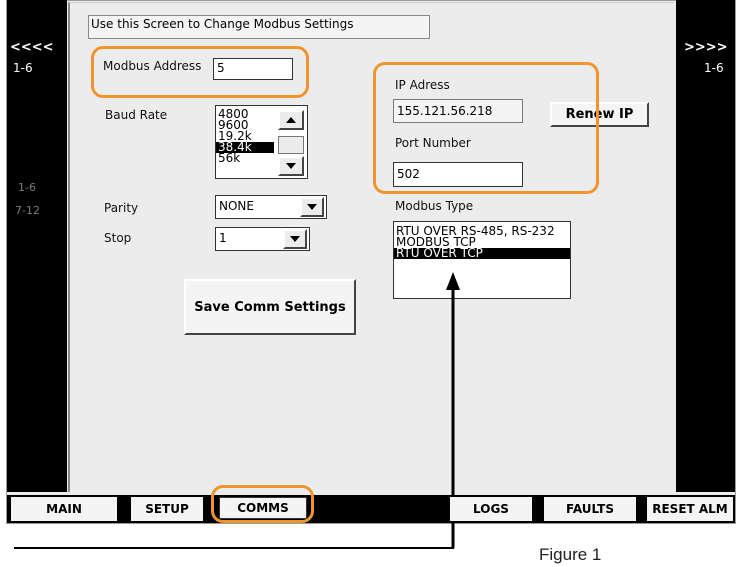 This screenshot has height=567, width=742. I want to click on tab-logs: LOGS, so click(491, 509).